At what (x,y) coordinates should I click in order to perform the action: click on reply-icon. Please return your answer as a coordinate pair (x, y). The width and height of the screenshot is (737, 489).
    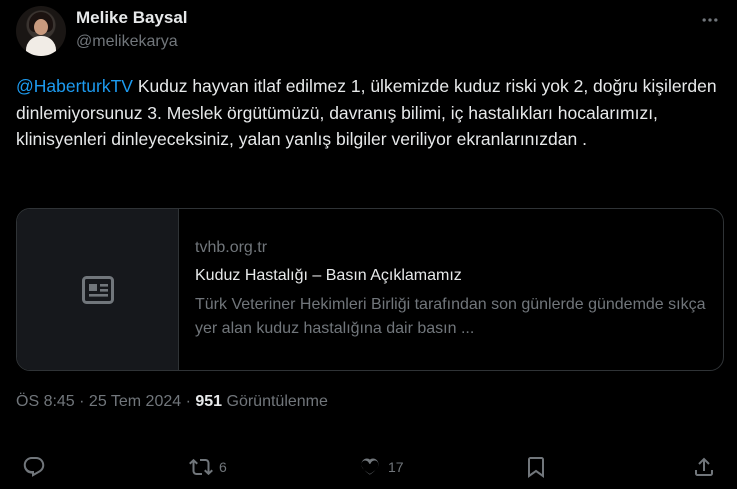
    Looking at the image, I should click on (34, 467).